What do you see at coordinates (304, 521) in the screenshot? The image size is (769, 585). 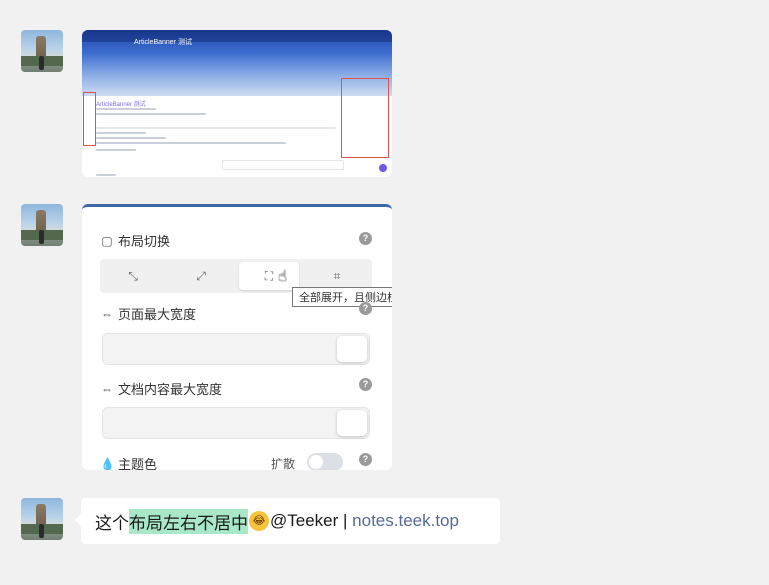 I see `mention: @Teeker` at bounding box center [304, 521].